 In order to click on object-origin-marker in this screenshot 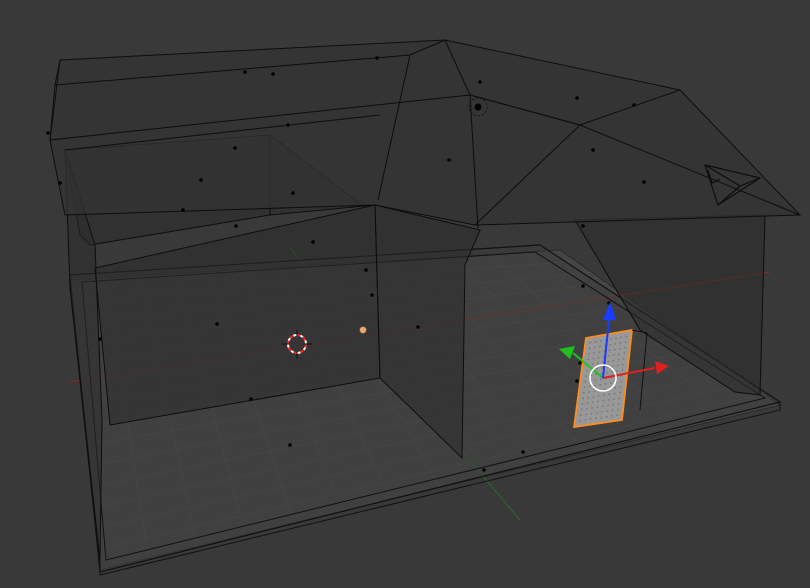, I will do `click(363, 330)`.